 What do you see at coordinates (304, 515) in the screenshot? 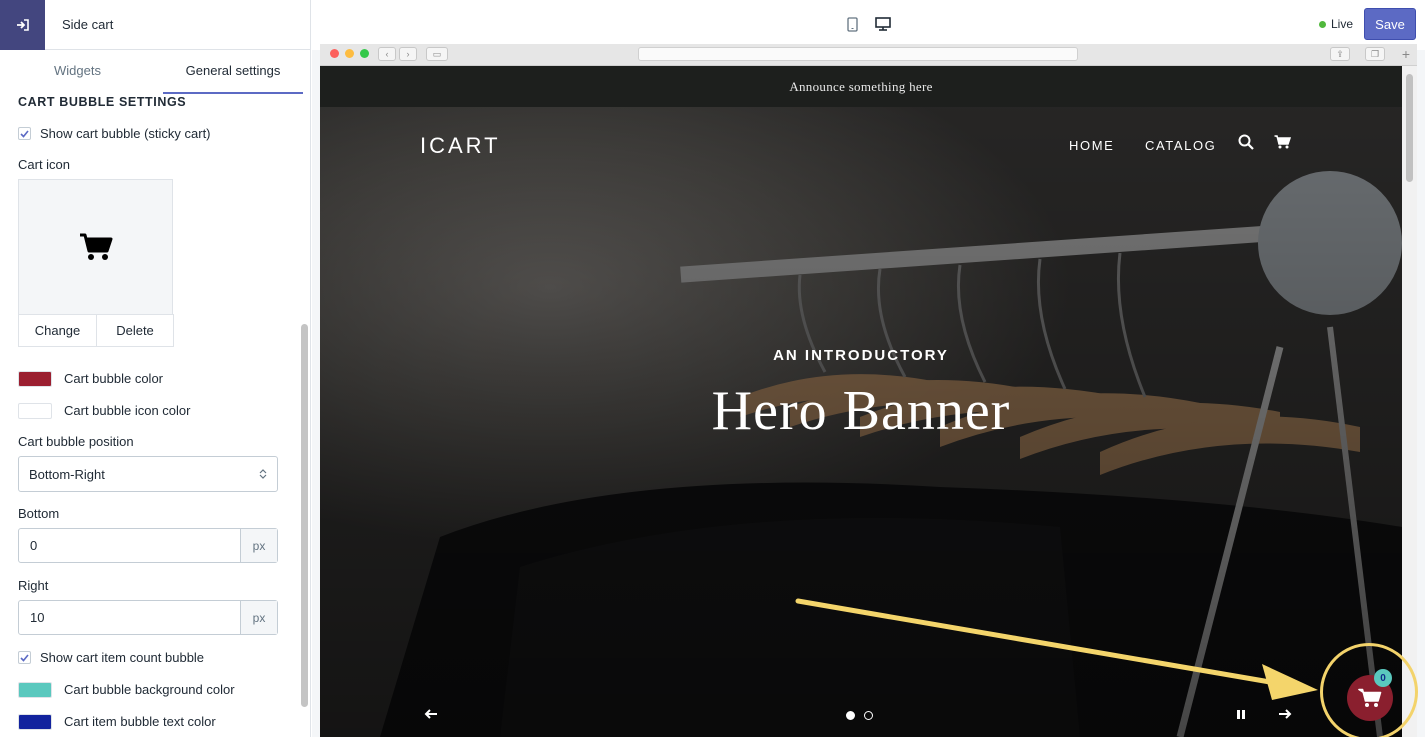
I see `panel-scrollbar-thumb` at bounding box center [304, 515].